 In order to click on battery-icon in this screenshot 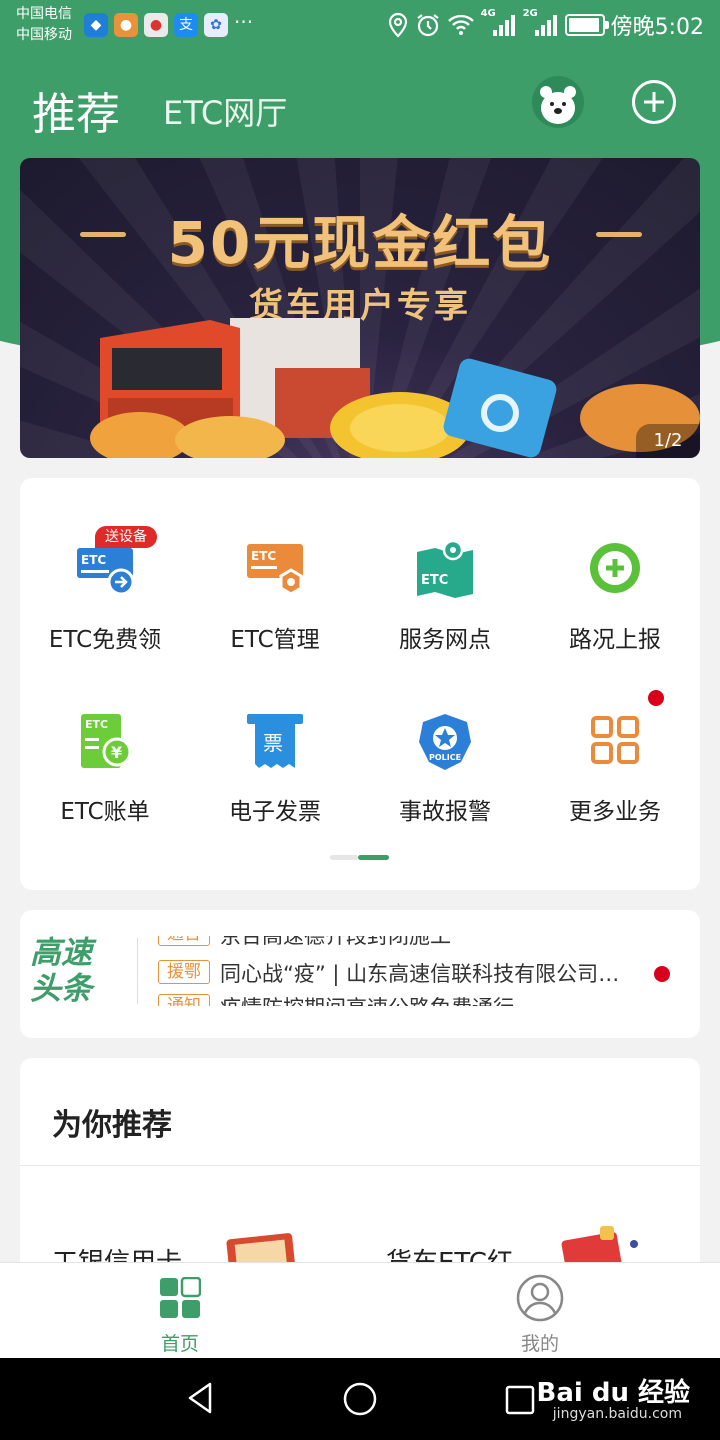, I will do `click(586, 25)`.